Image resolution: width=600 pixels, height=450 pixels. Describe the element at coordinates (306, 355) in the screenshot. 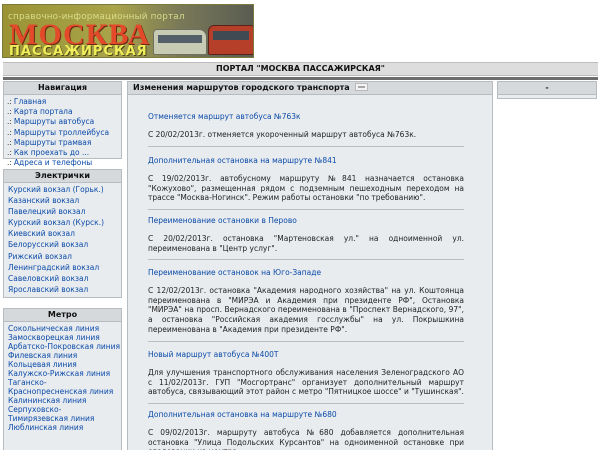

I see `news-title-link: Новый маршрут автобуса №400Т` at that location.